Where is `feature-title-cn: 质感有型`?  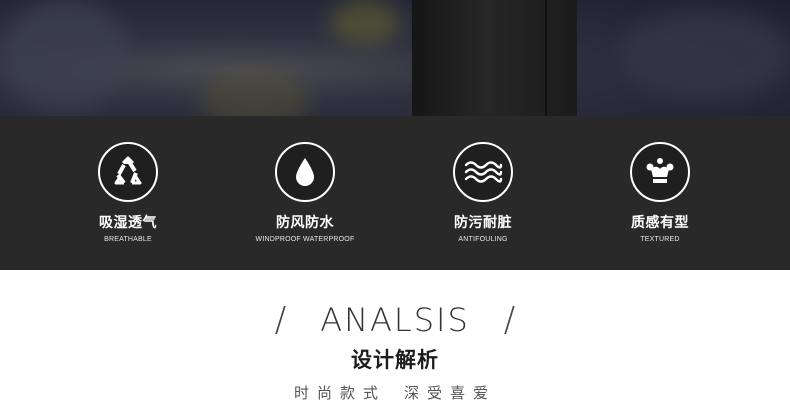
feature-title-cn: 质感有型 is located at coordinates (660, 223).